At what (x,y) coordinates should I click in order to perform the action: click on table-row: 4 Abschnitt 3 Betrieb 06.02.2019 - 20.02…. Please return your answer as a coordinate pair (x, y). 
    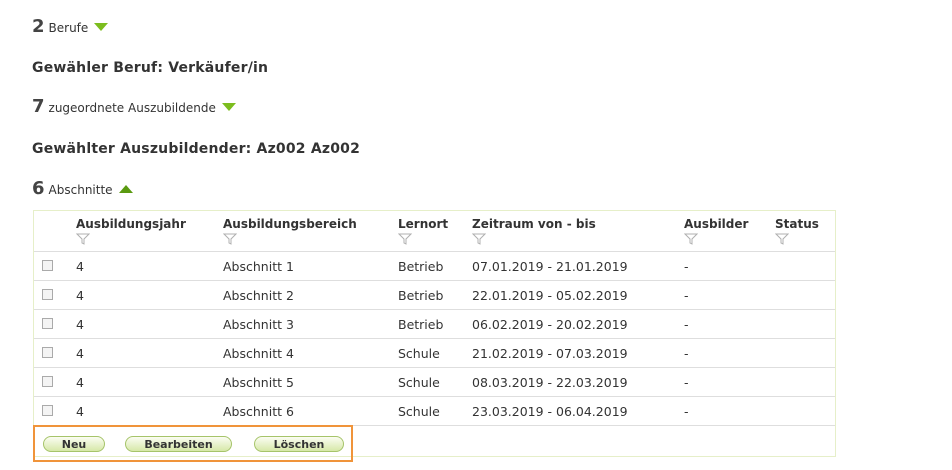
    Looking at the image, I should click on (434, 324).